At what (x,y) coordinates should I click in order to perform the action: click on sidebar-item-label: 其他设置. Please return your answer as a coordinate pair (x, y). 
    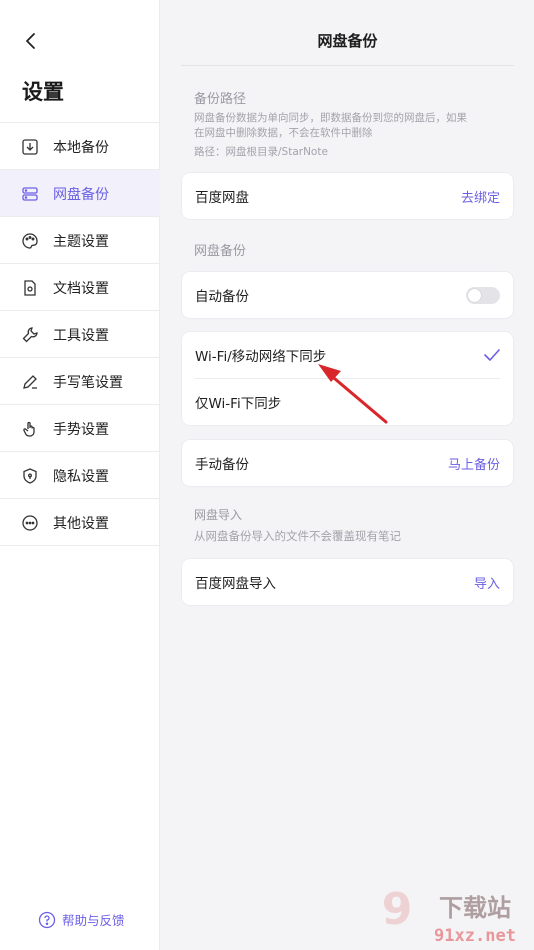
    Looking at the image, I should click on (81, 523).